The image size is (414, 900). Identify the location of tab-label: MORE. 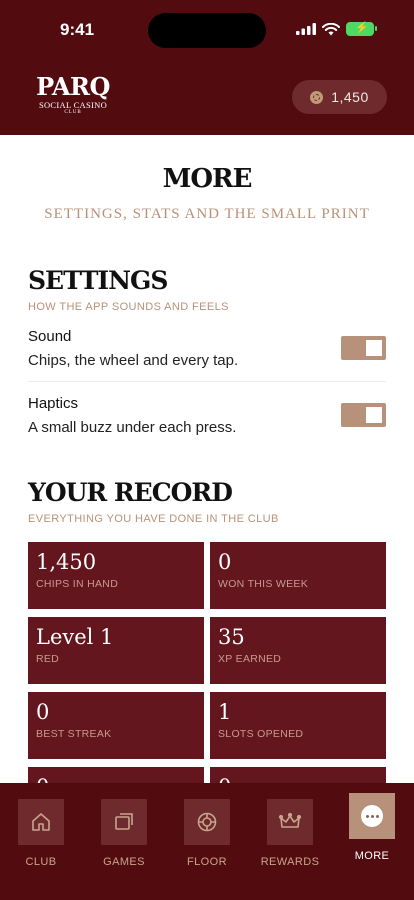
(372, 856).